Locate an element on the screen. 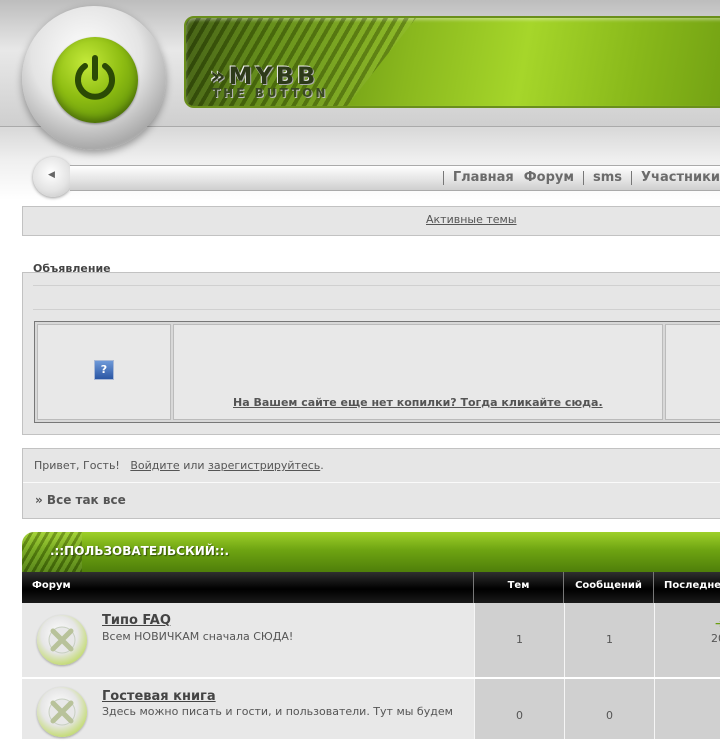  nav-back-button: ◀ is located at coordinates (53, 177).